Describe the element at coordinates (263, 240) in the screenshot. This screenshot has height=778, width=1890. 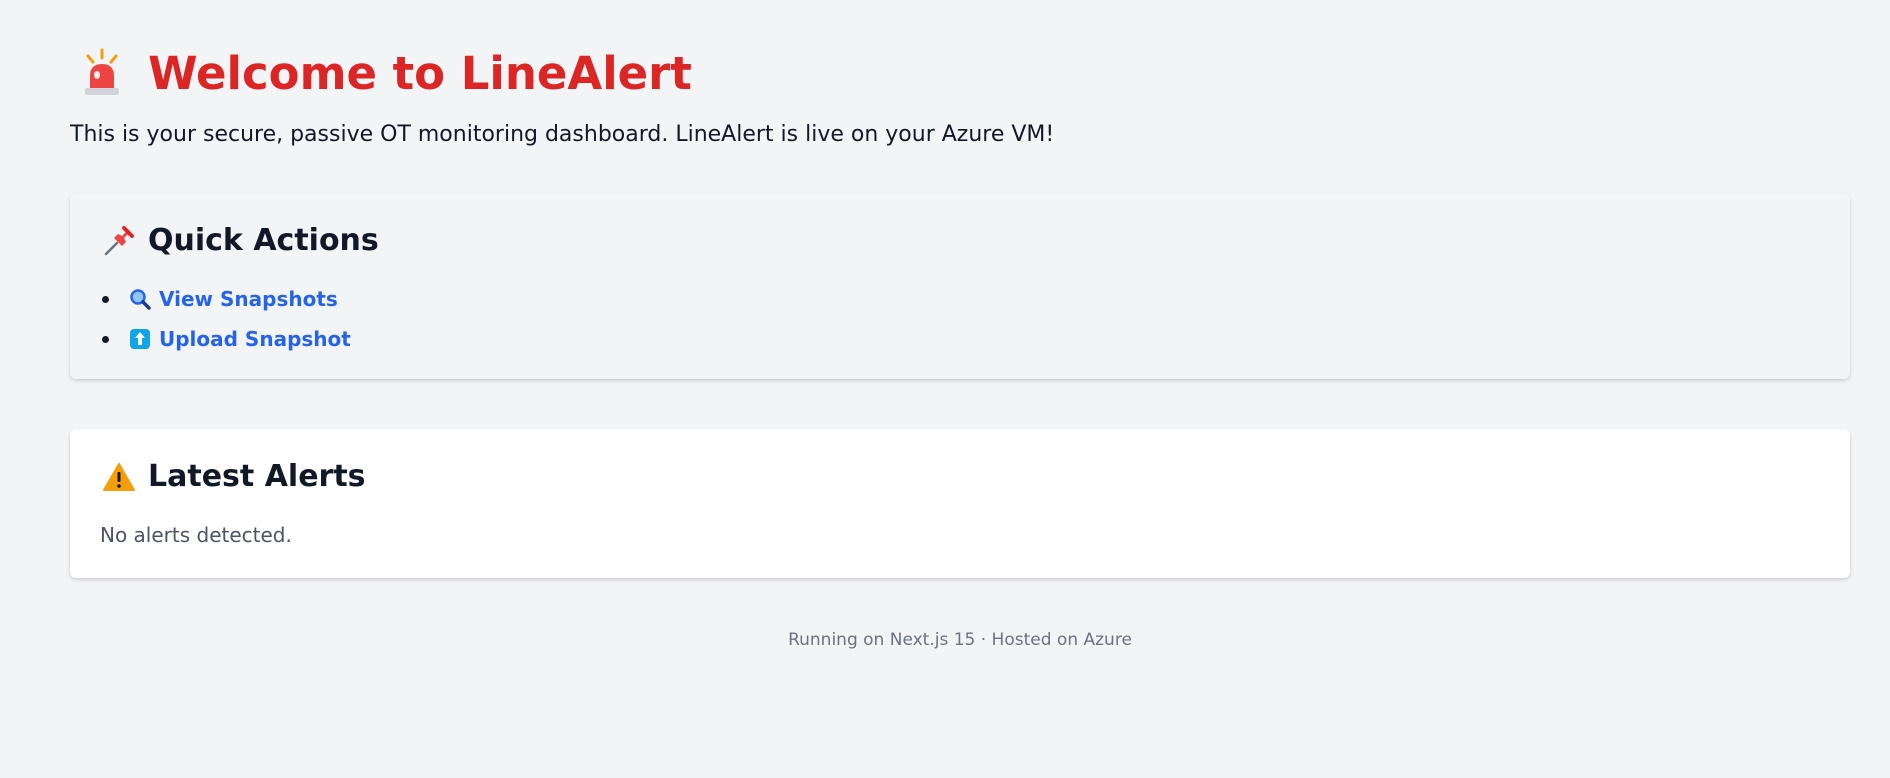
I see `quick-actions-heading-label: Quick Actions` at that location.